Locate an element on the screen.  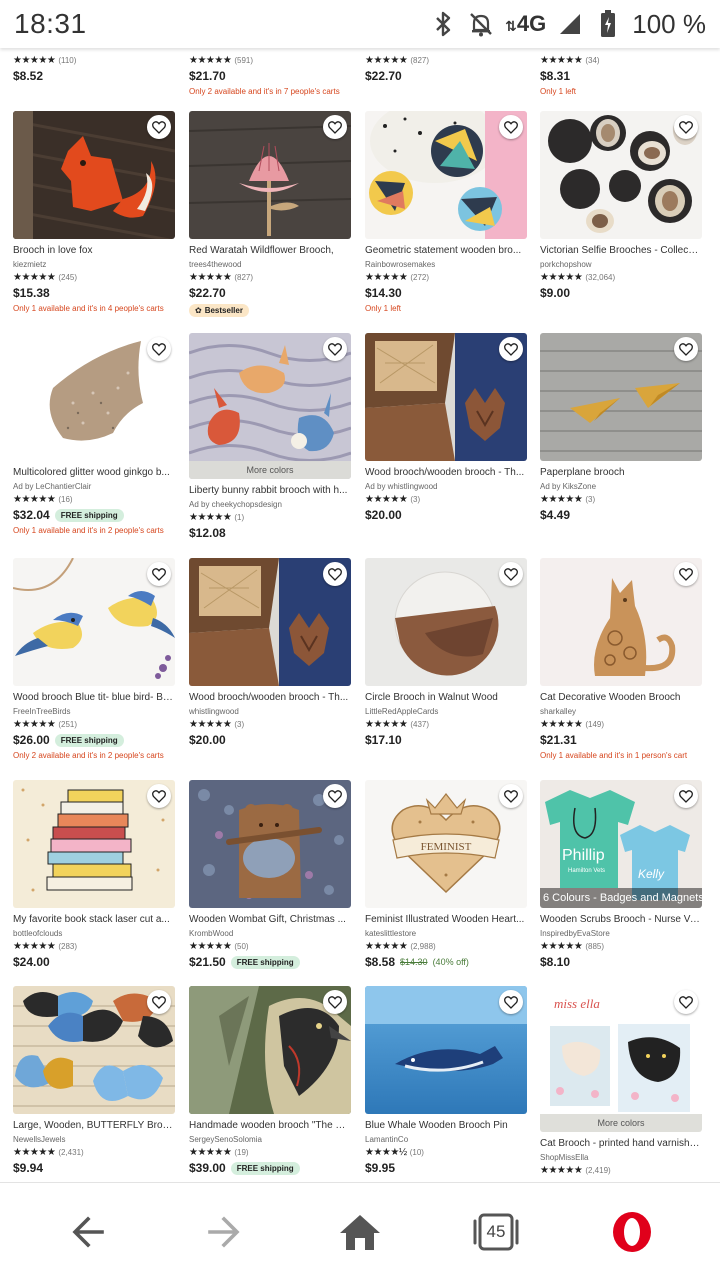
opera-menu-button is located at coordinates (632, 1232).